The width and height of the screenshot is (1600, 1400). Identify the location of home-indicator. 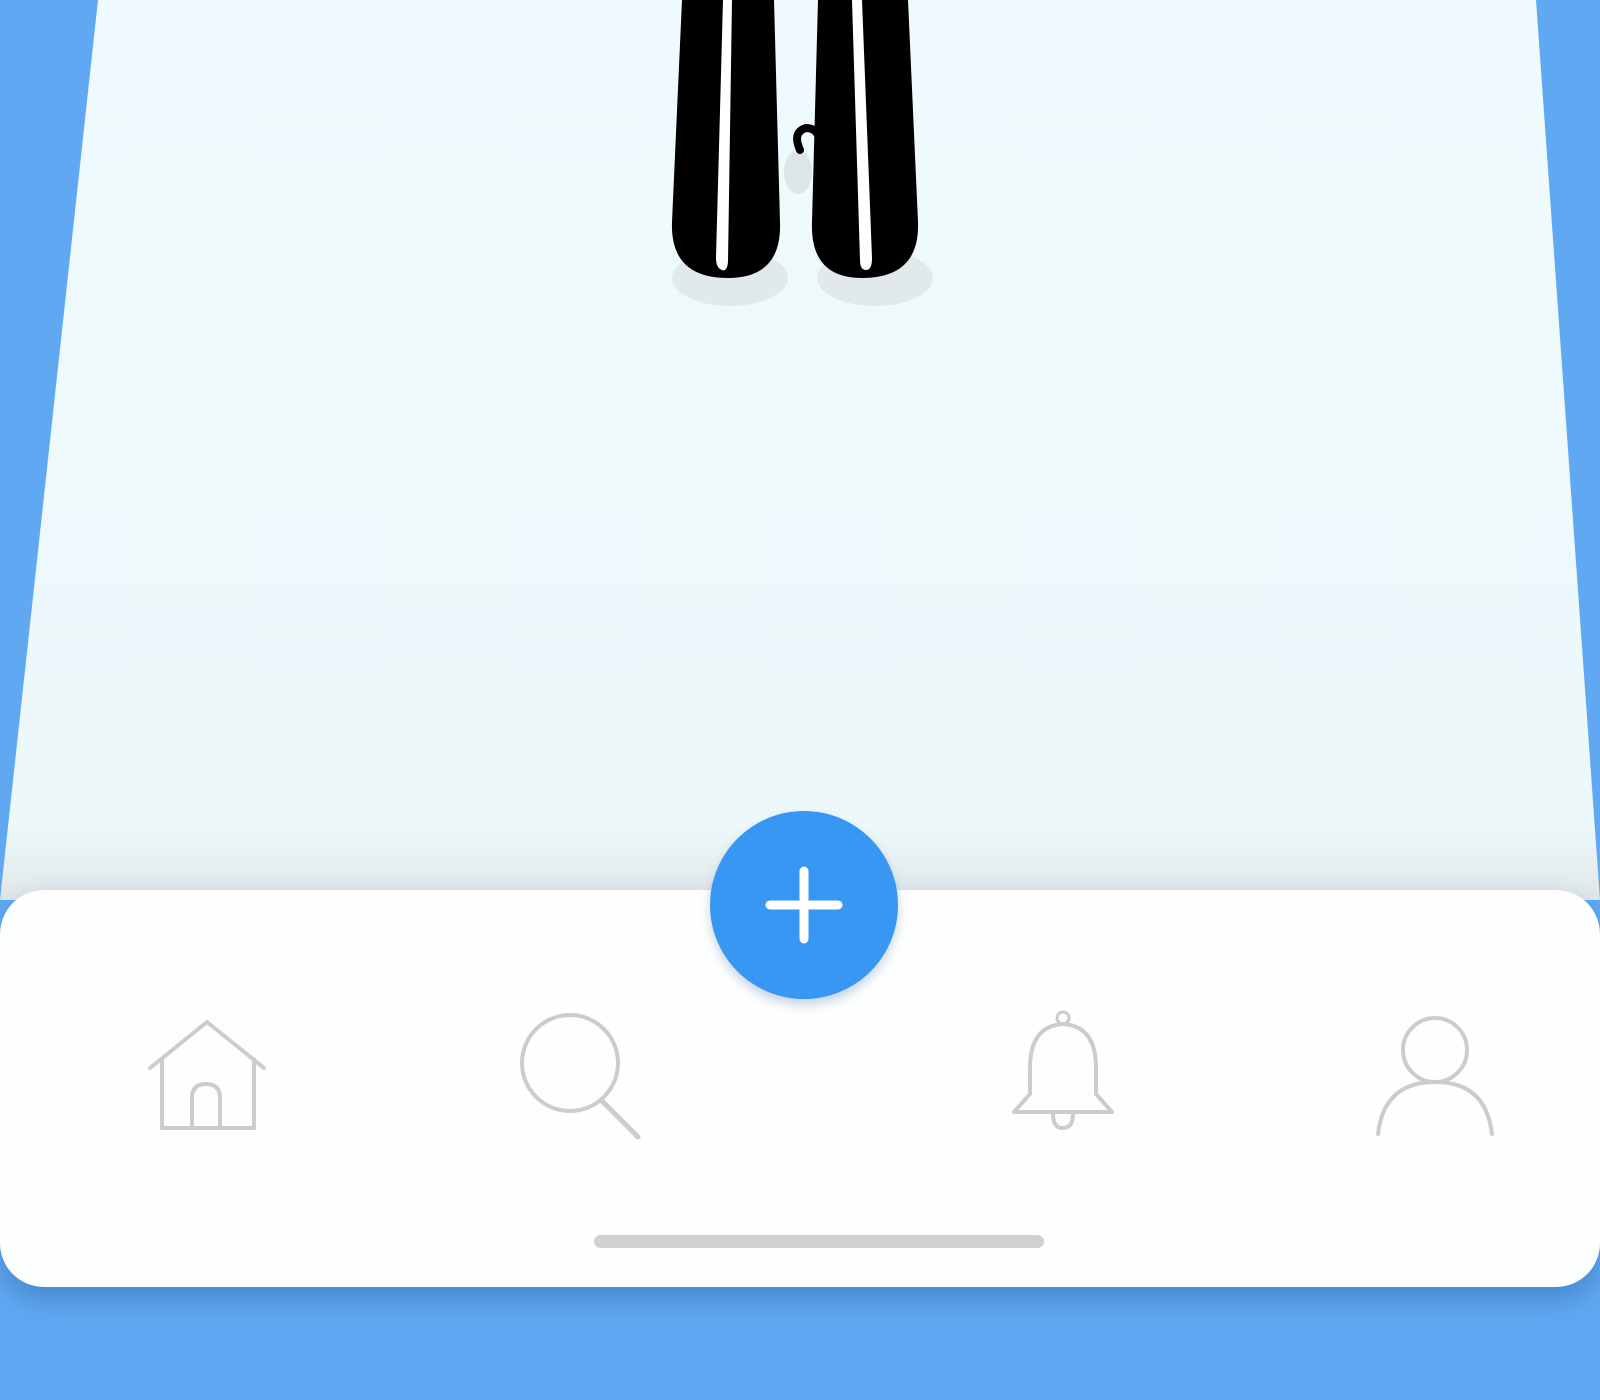
(819, 1241).